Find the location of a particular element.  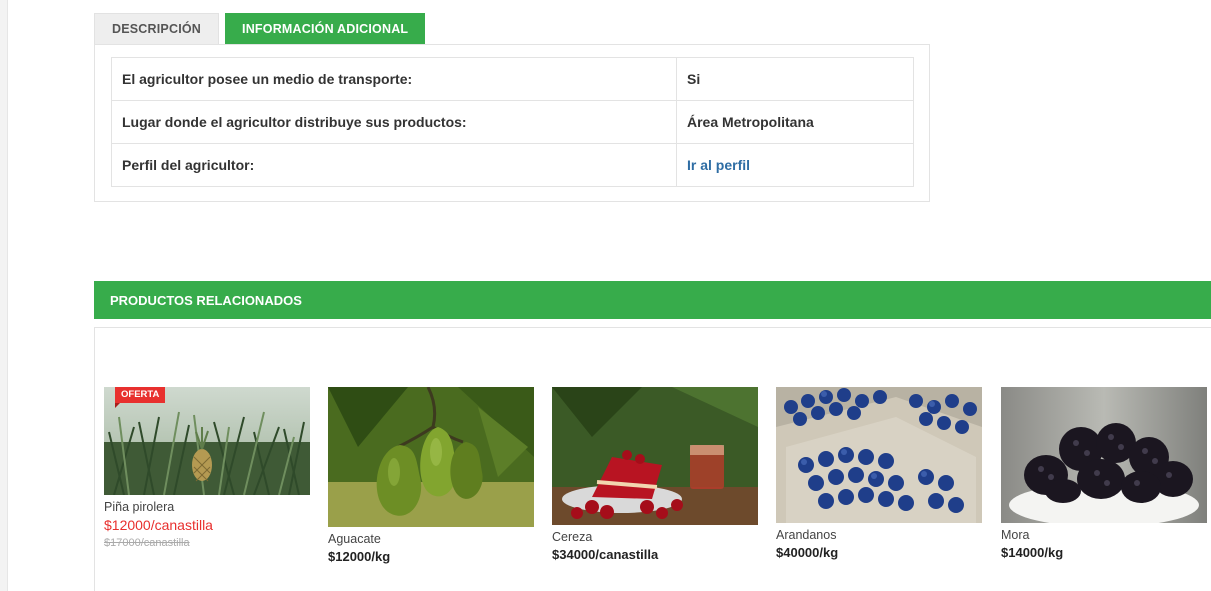

product-name: Mora is located at coordinates (1104, 535).